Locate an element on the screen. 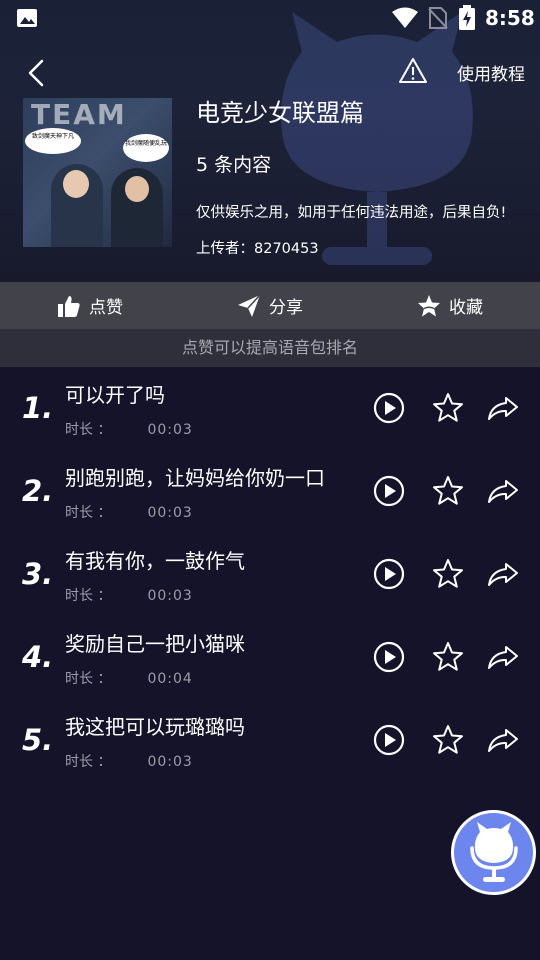 This screenshot has width=540, height=960. share-label: 分享 is located at coordinates (286, 308).